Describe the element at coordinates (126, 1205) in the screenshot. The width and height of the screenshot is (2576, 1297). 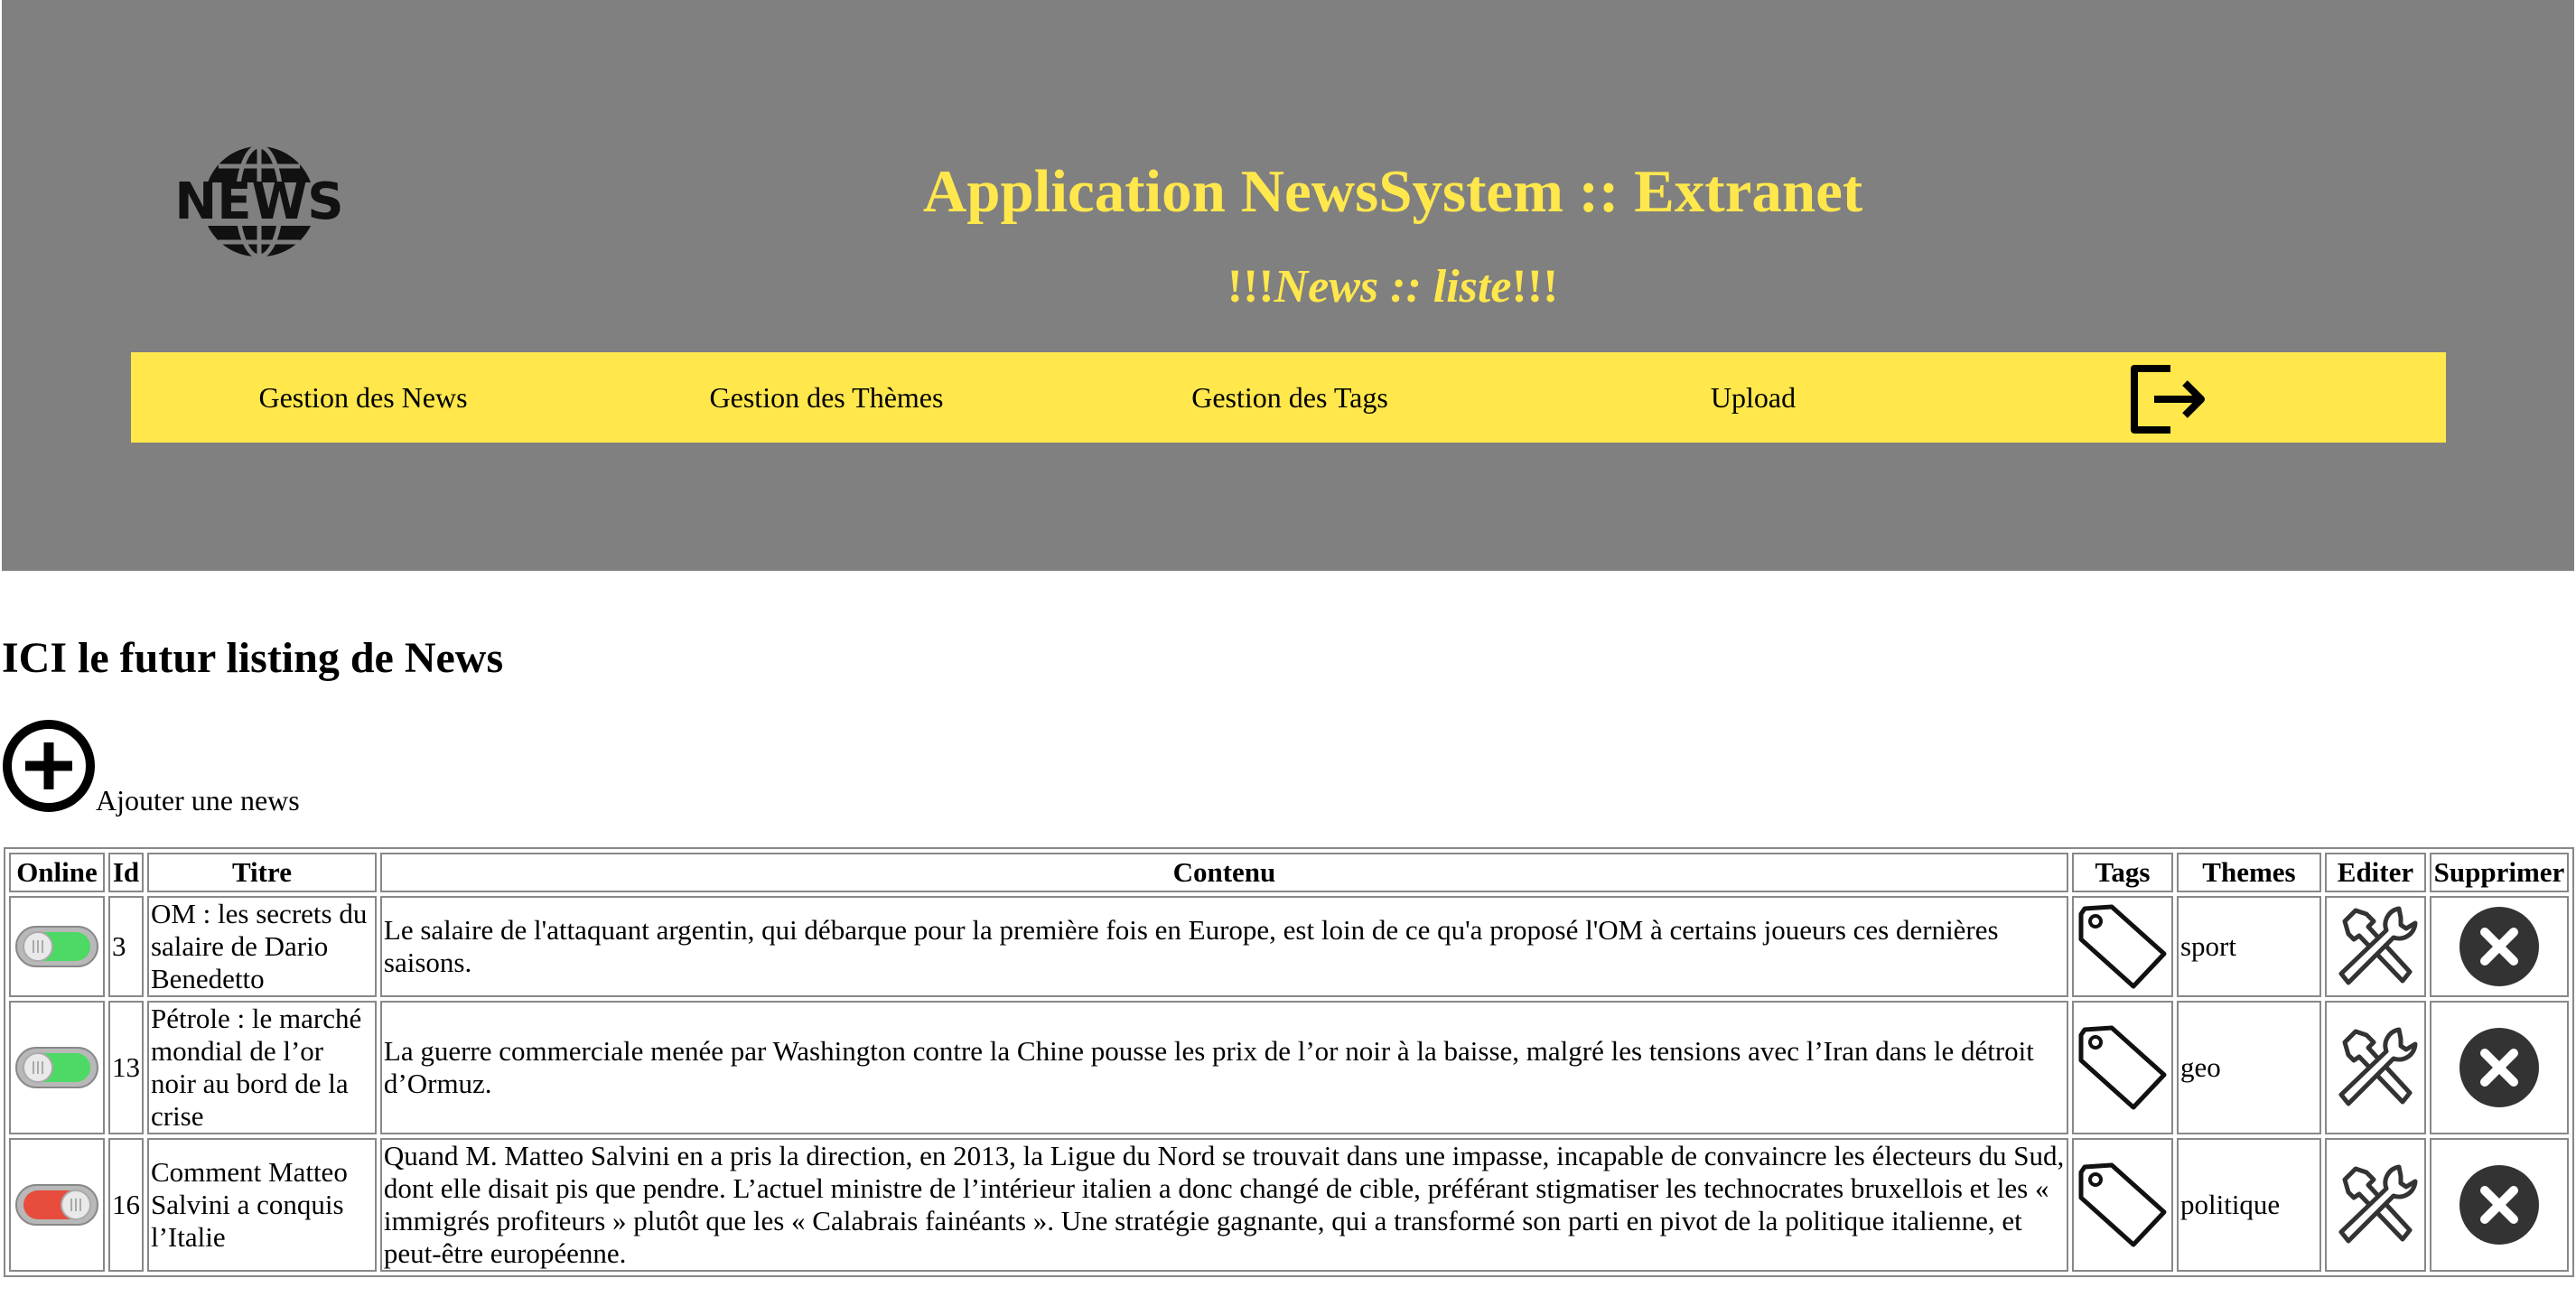
I see `id-cell: 16` at that location.